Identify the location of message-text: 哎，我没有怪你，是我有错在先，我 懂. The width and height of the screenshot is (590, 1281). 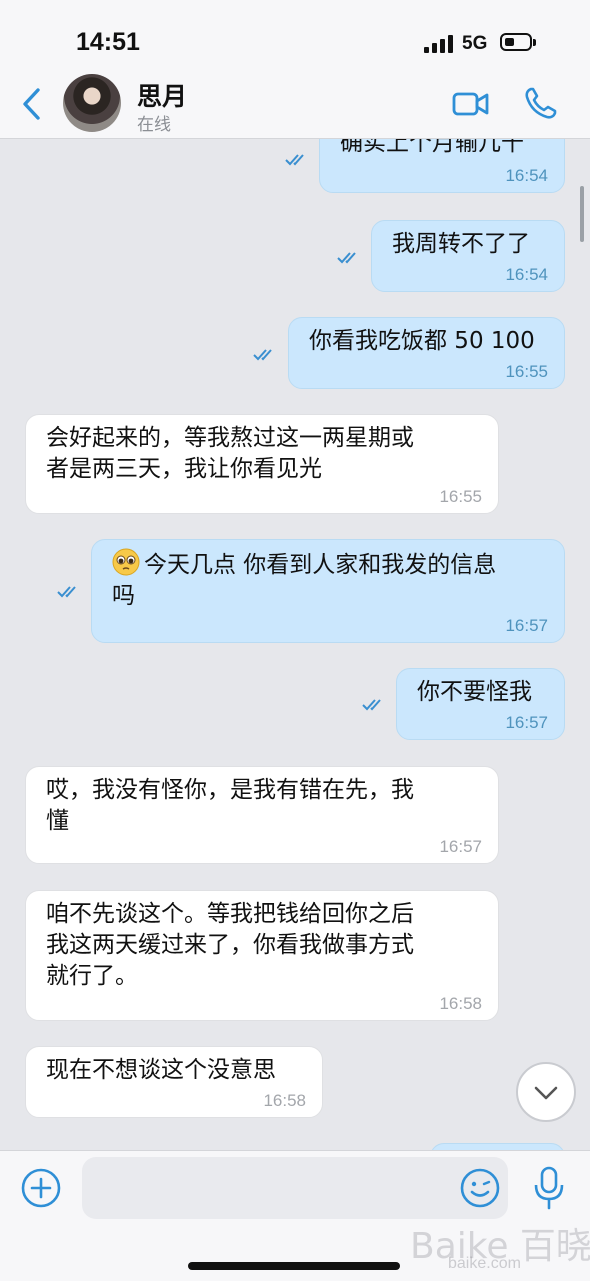
(230, 805).